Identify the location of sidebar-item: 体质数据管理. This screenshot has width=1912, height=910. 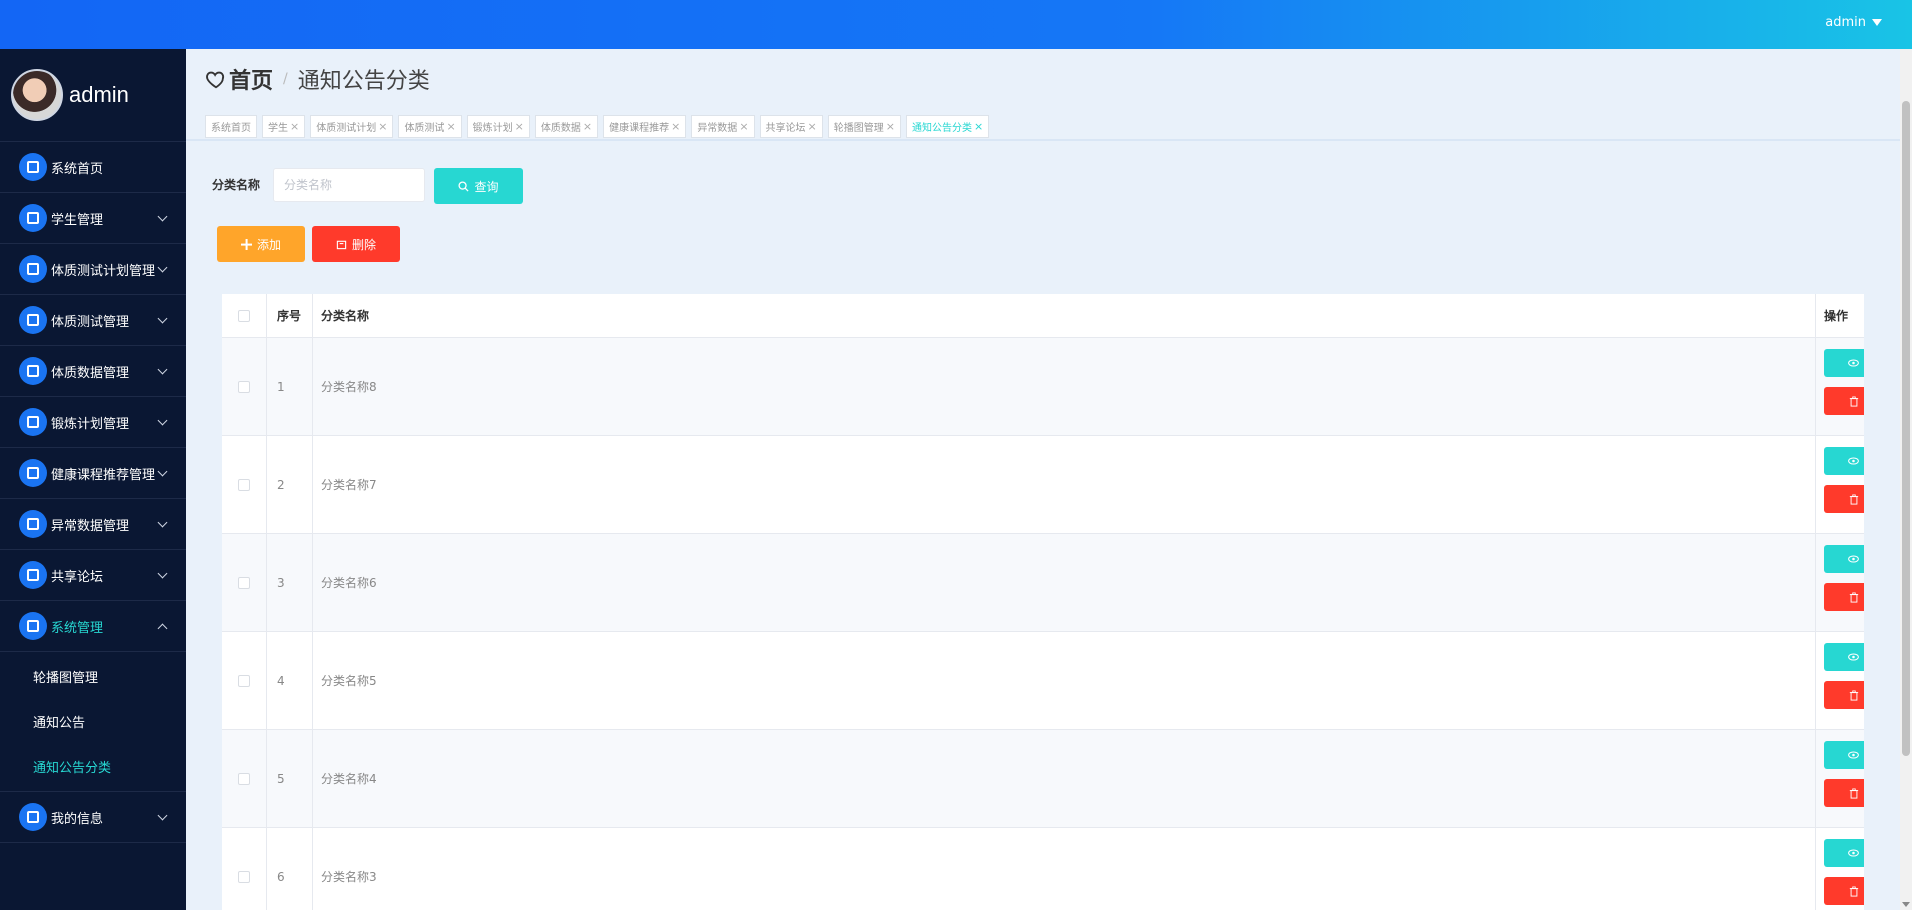
(93, 371).